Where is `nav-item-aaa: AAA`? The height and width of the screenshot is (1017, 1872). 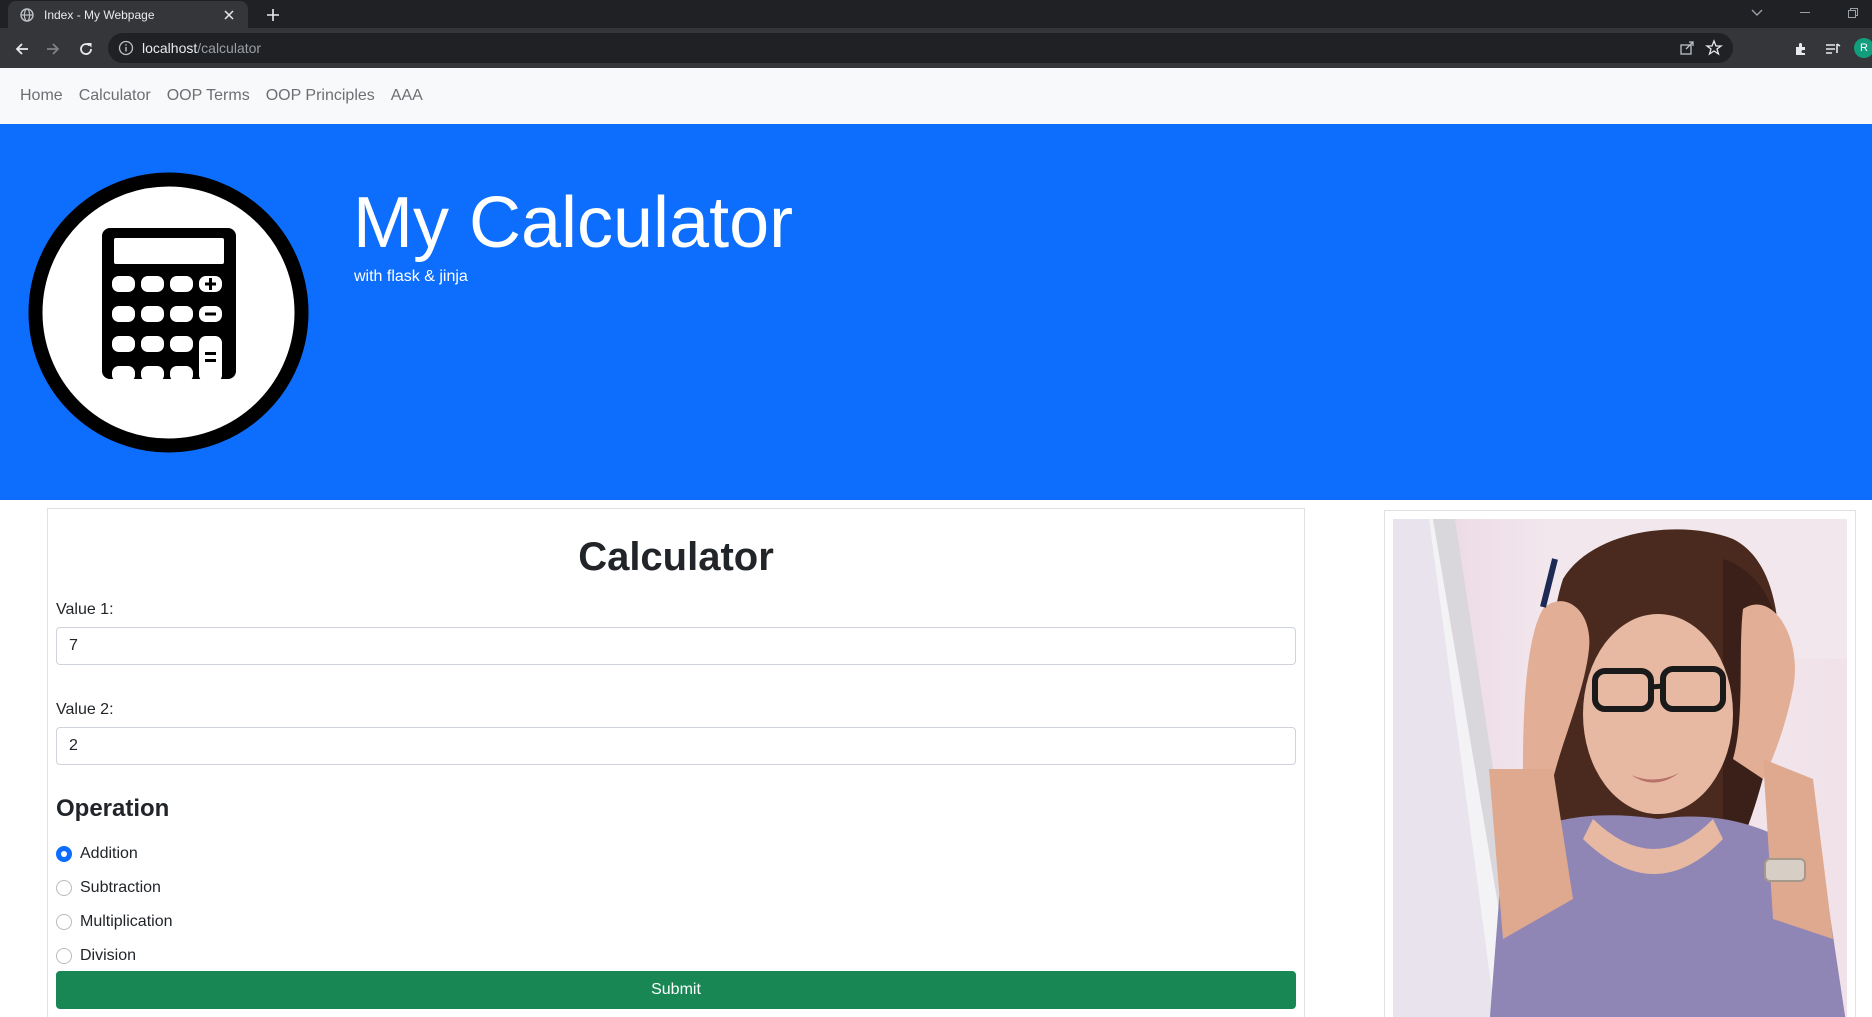
nav-item-aaa: AAA is located at coordinates (407, 96).